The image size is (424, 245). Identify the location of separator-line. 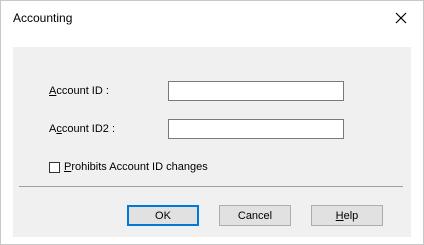
(211, 186).